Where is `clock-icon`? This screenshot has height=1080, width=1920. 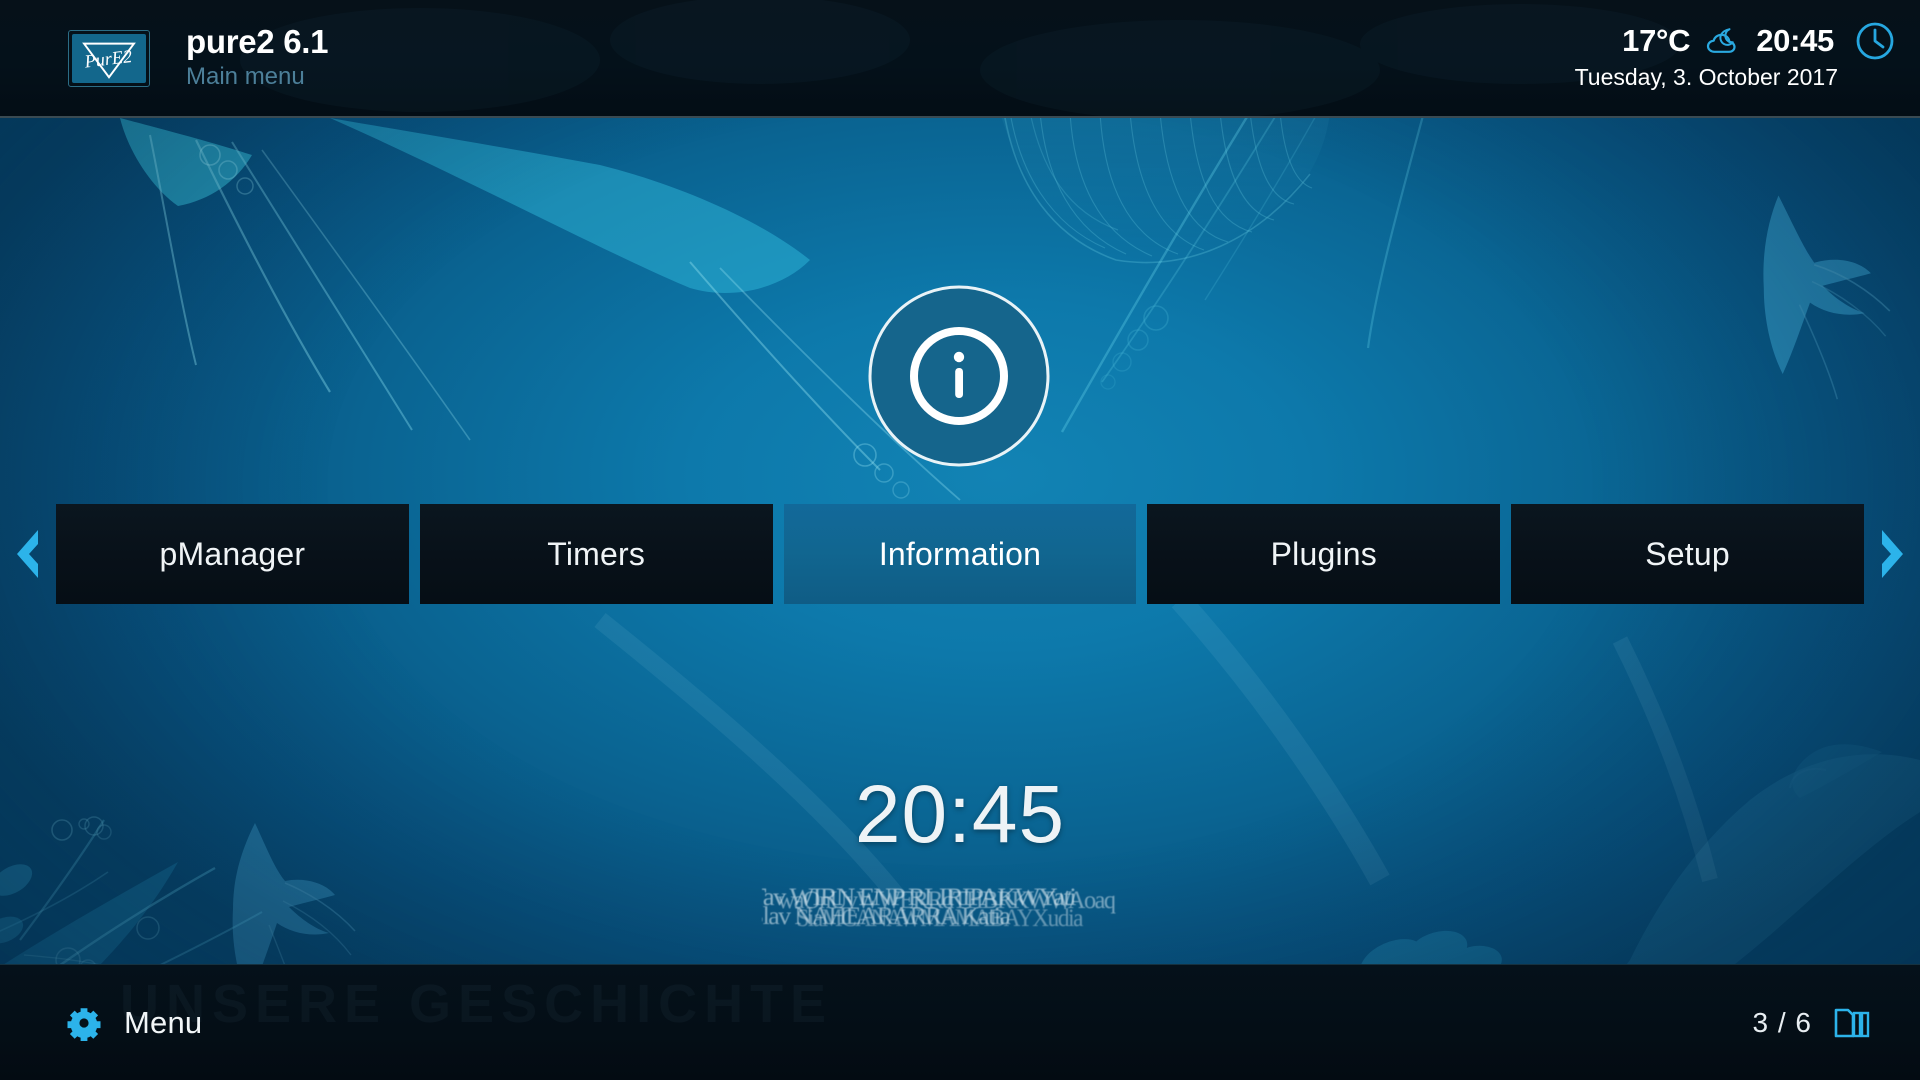
clock-icon is located at coordinates (1875, 41).